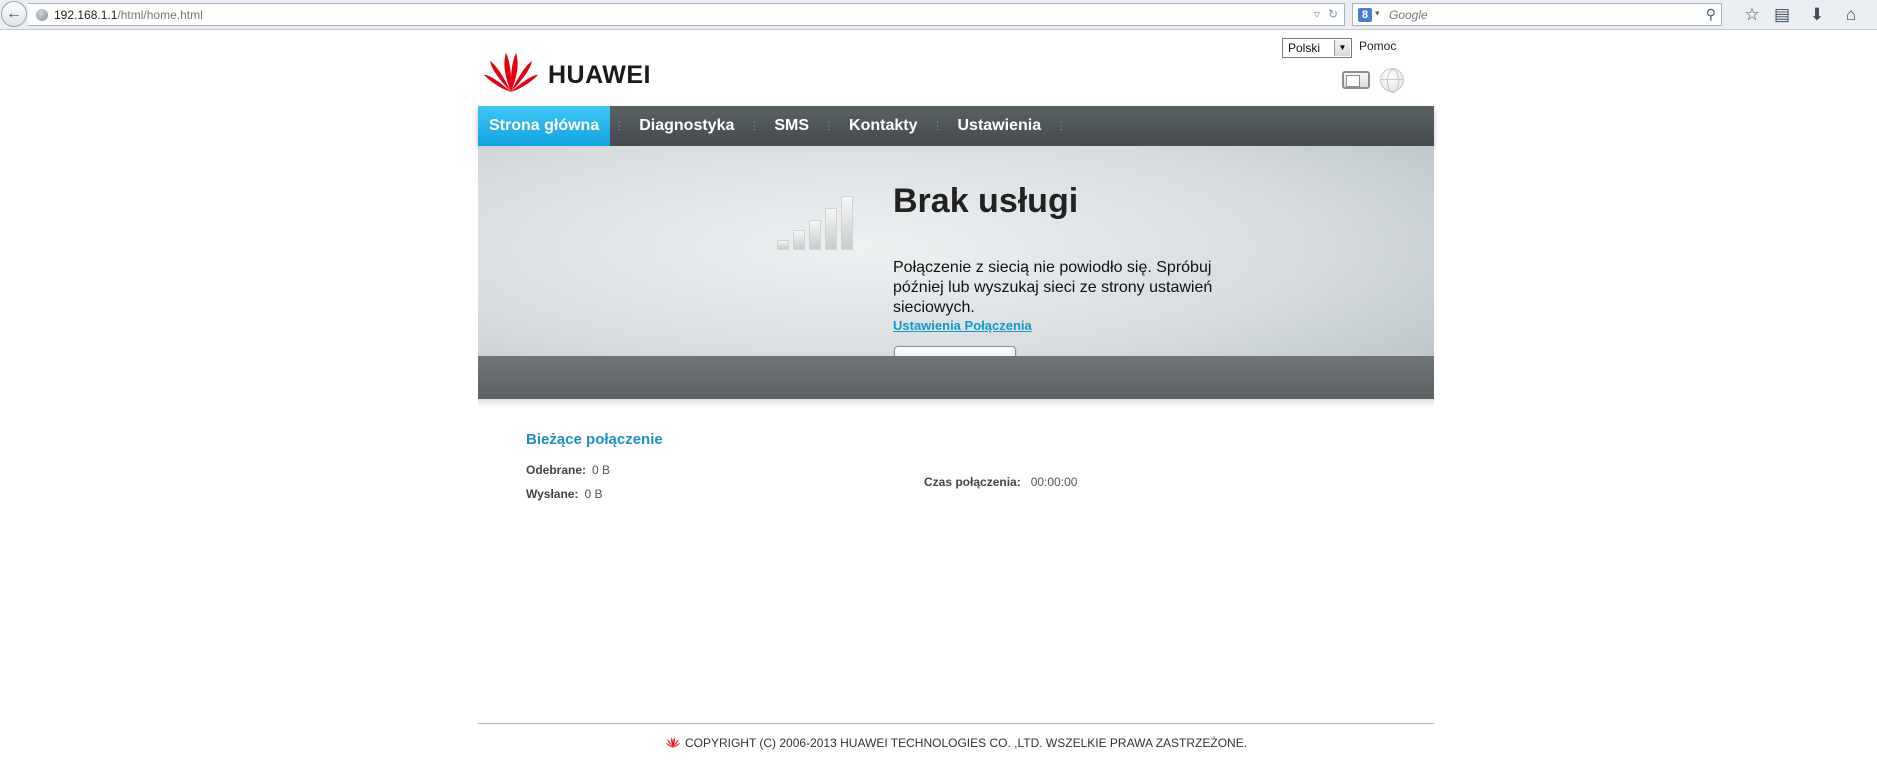  I want to click on connection-time-label: Czas połączenia:, so click(972, 482).